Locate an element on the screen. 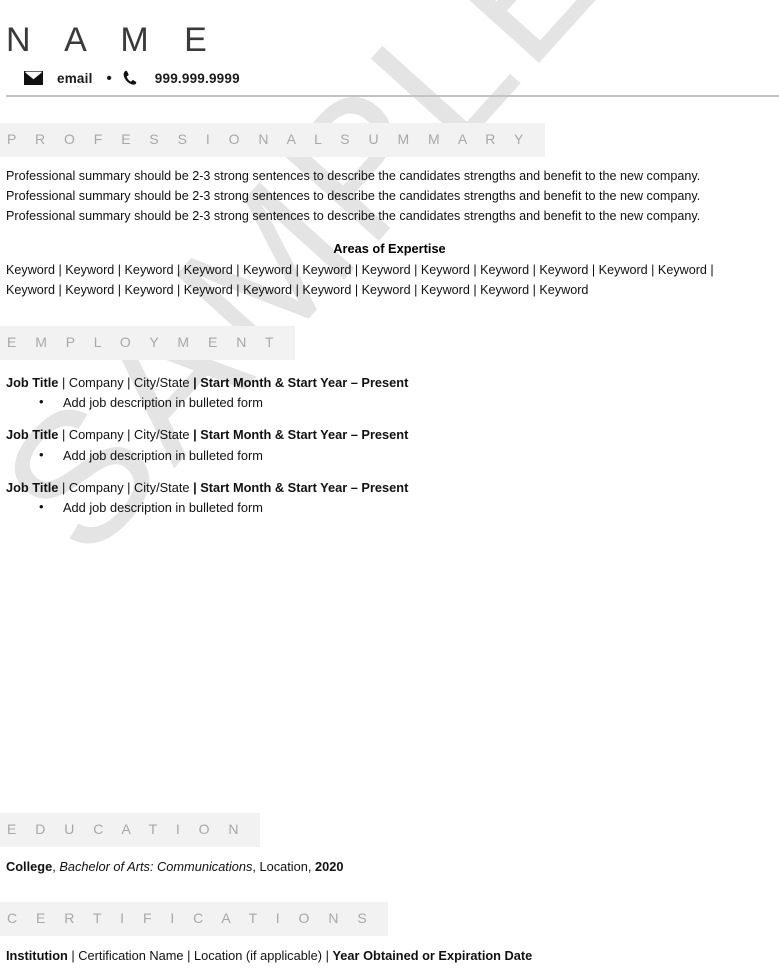  section-title-employment: E M P L O Y M E N T is located at coordinates (147, 343).